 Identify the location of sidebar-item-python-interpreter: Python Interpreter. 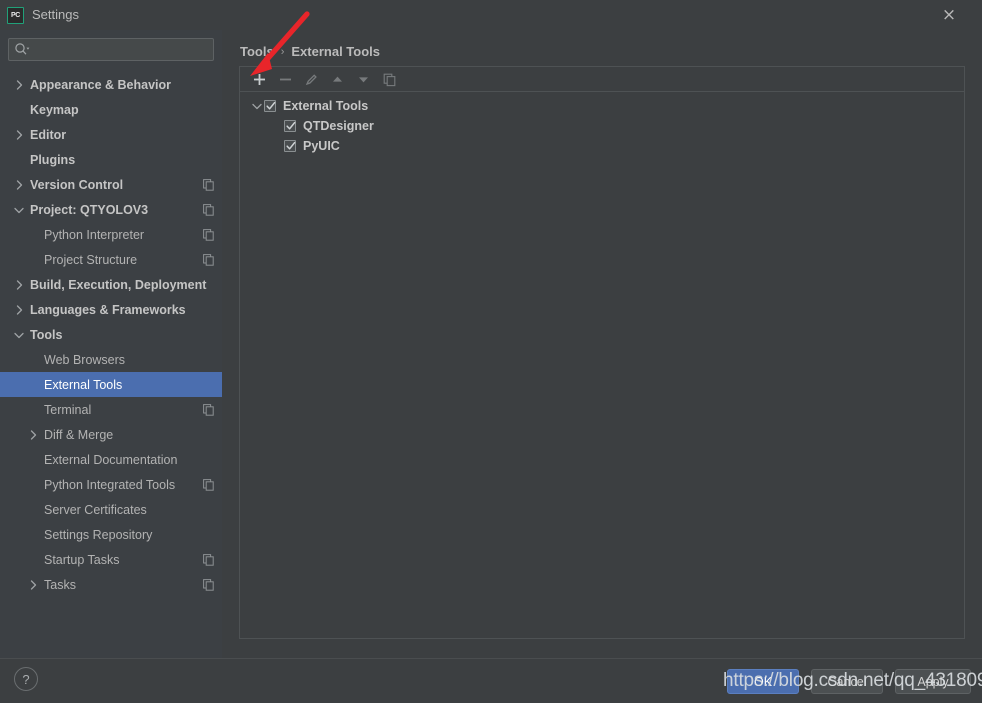
(111, 234).